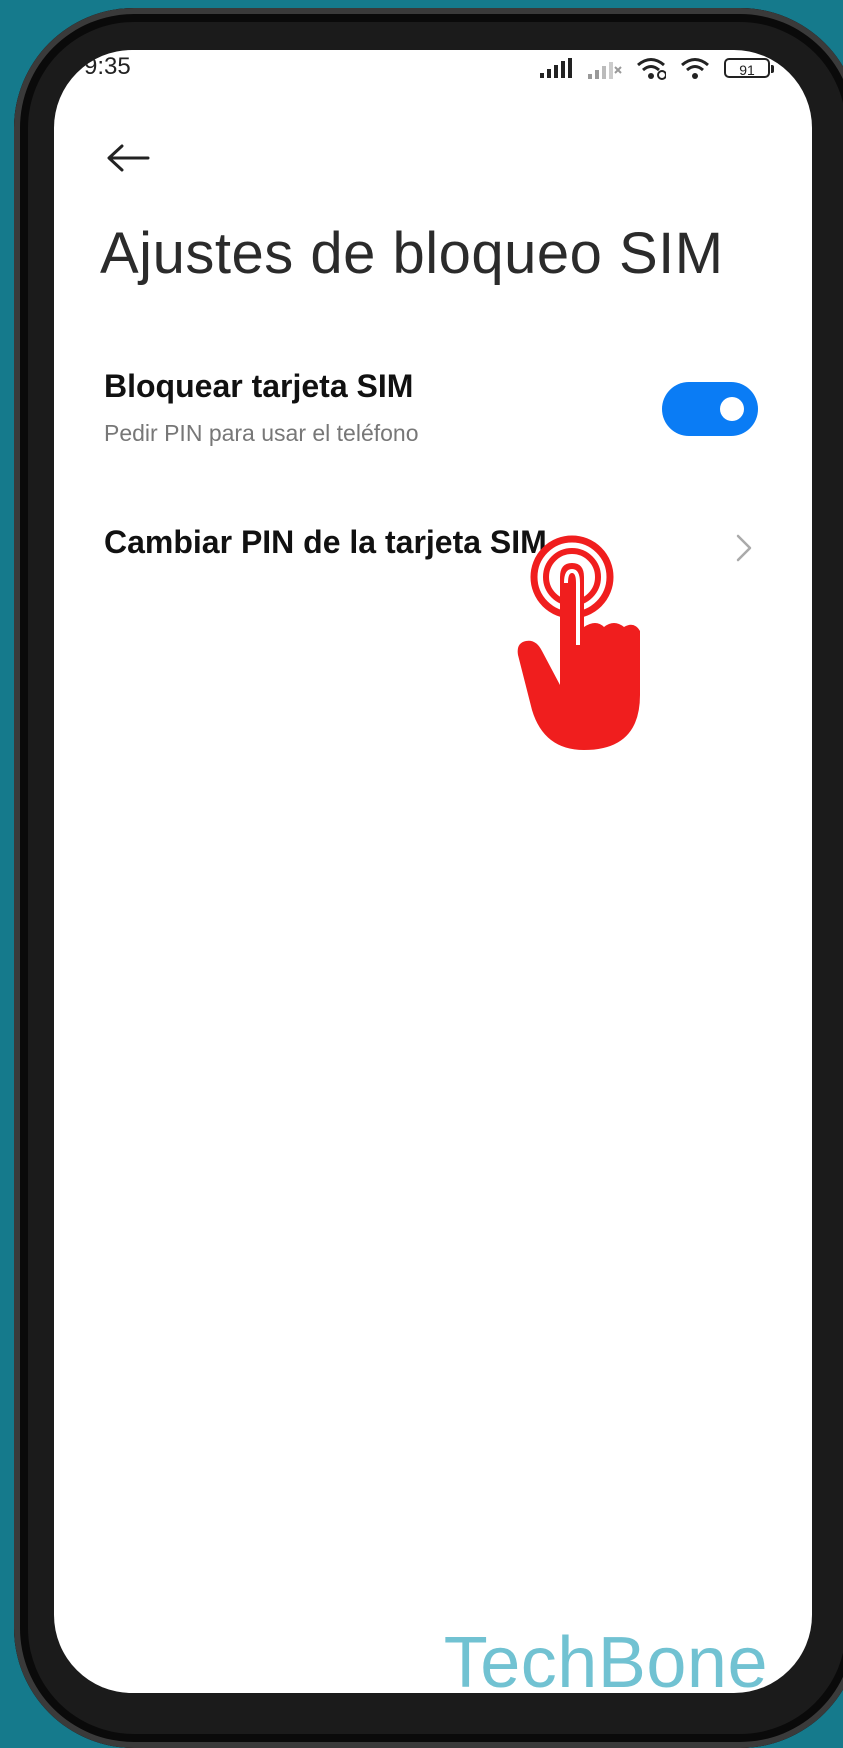  Describe the element at coordinates (107, 66) in the screenshot. I see `status-time: 9:35` at that location.